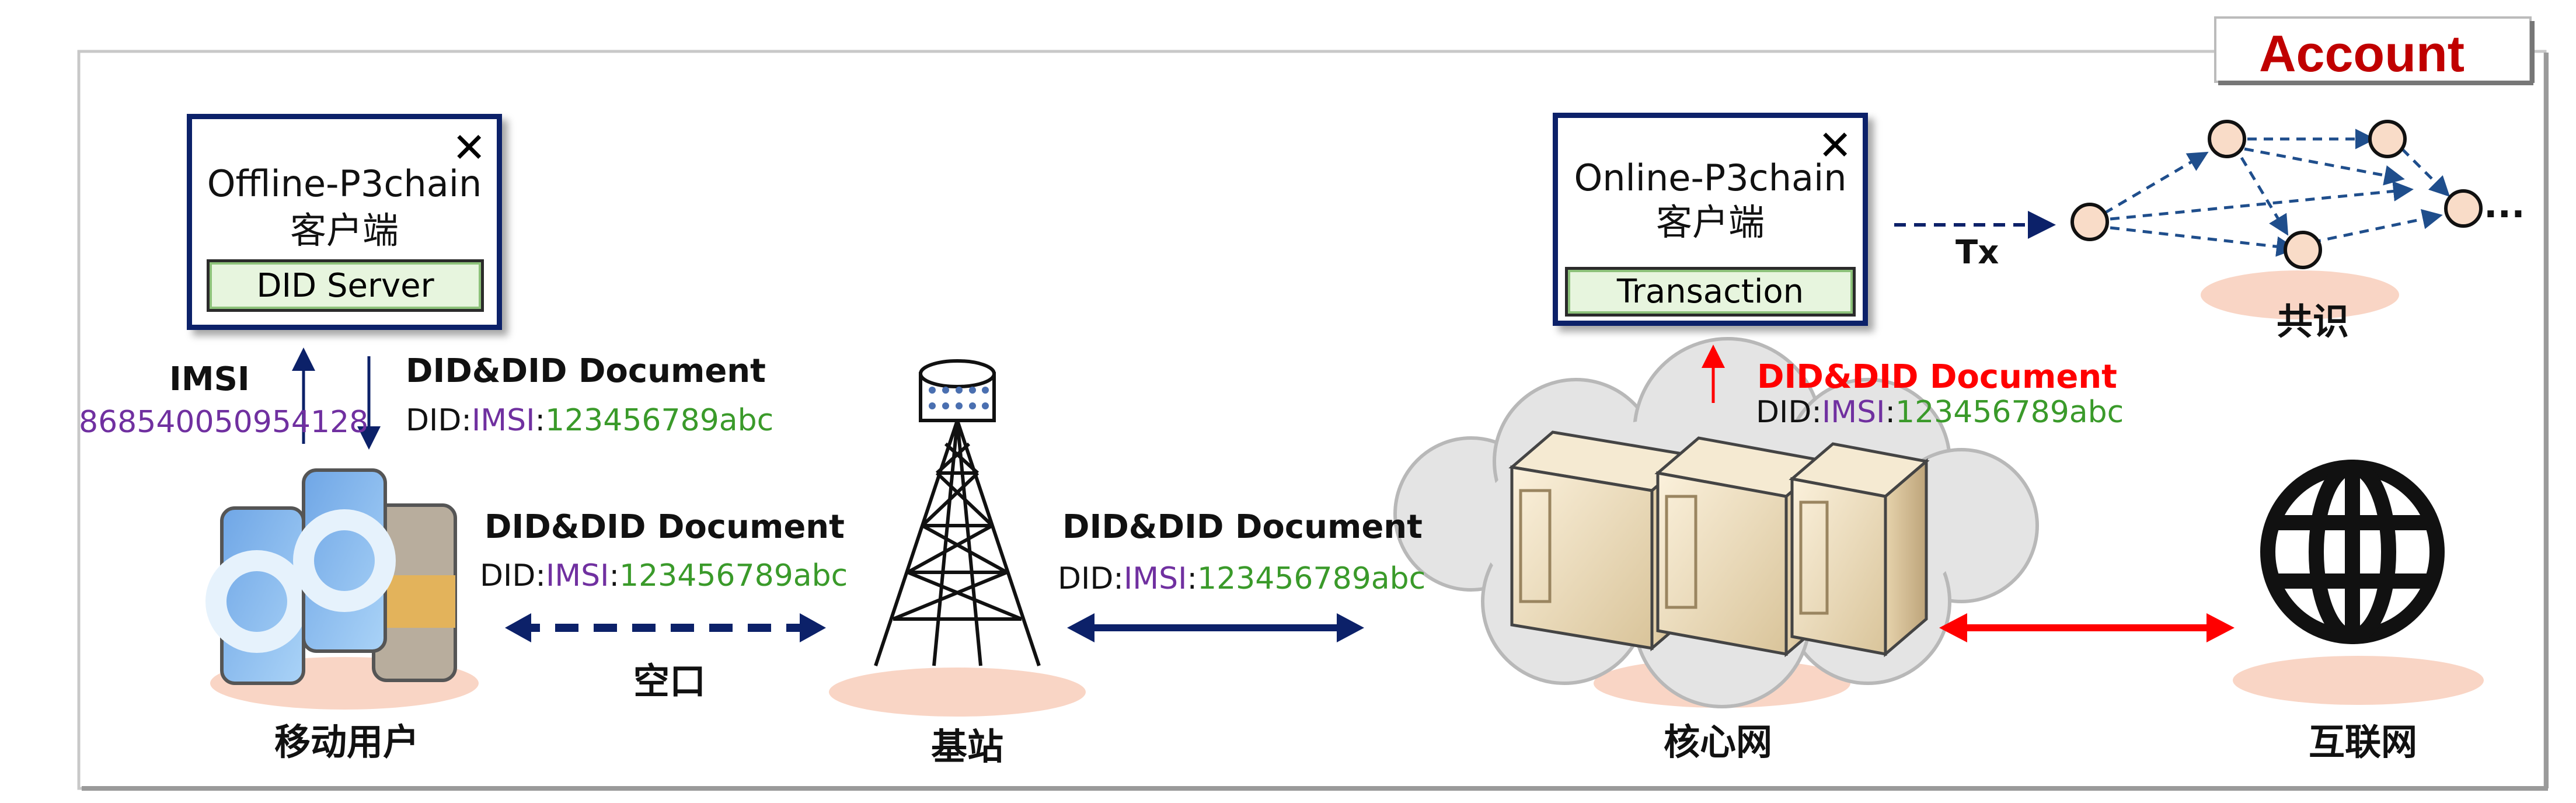 This screenshot has width=2576, height=803. What do you see at coordinates (331, 576) in the screenshot?
I see `phones-icon` at bounding box center [331, 576].